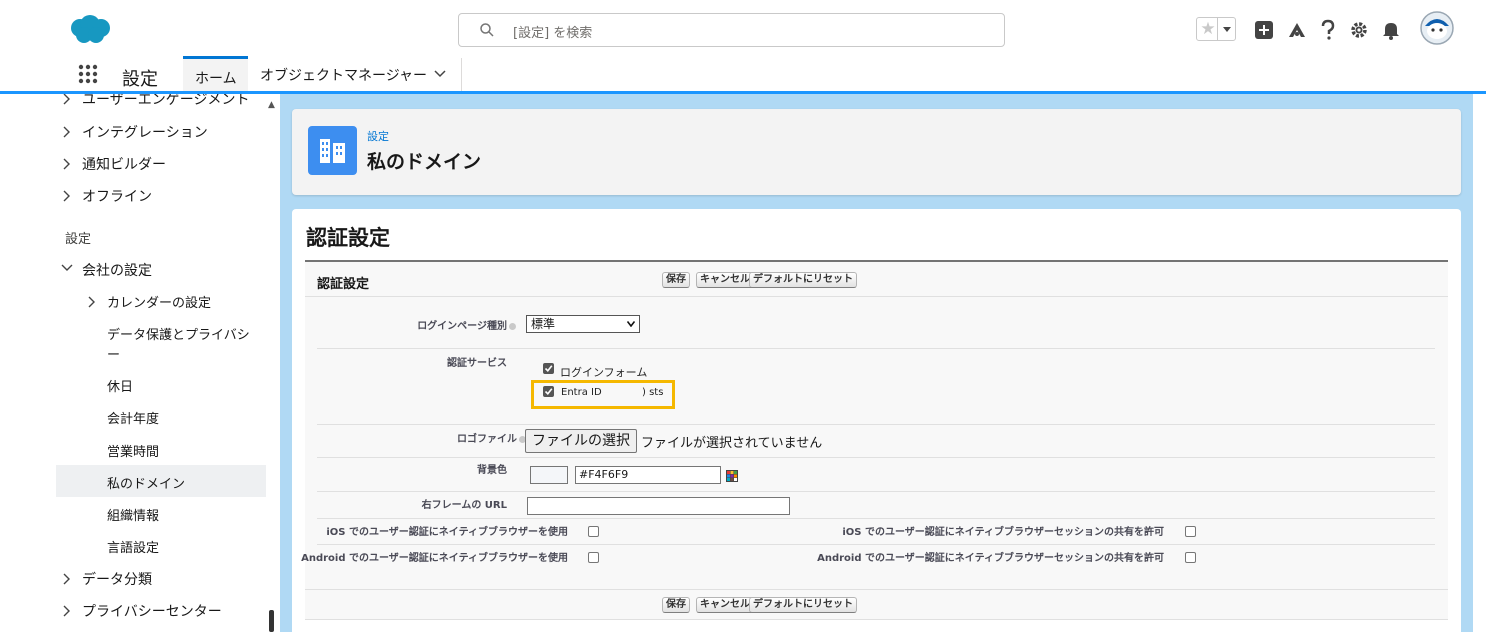 Image resolution: width=1486 pixels, height=632 pixels. I want to click on sidebar-item-business-hours: 営業時間, so click(133, 450).